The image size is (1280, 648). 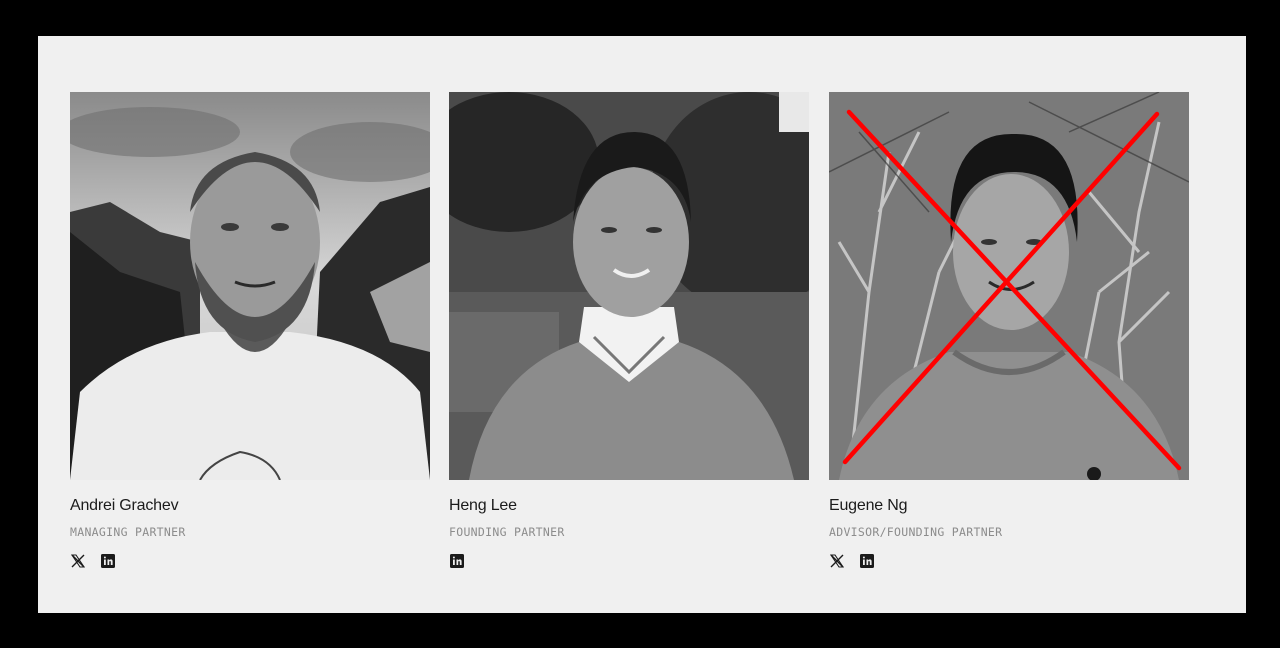 I want to click on member-name: Eugene Ng, so click(x=868, y=505).